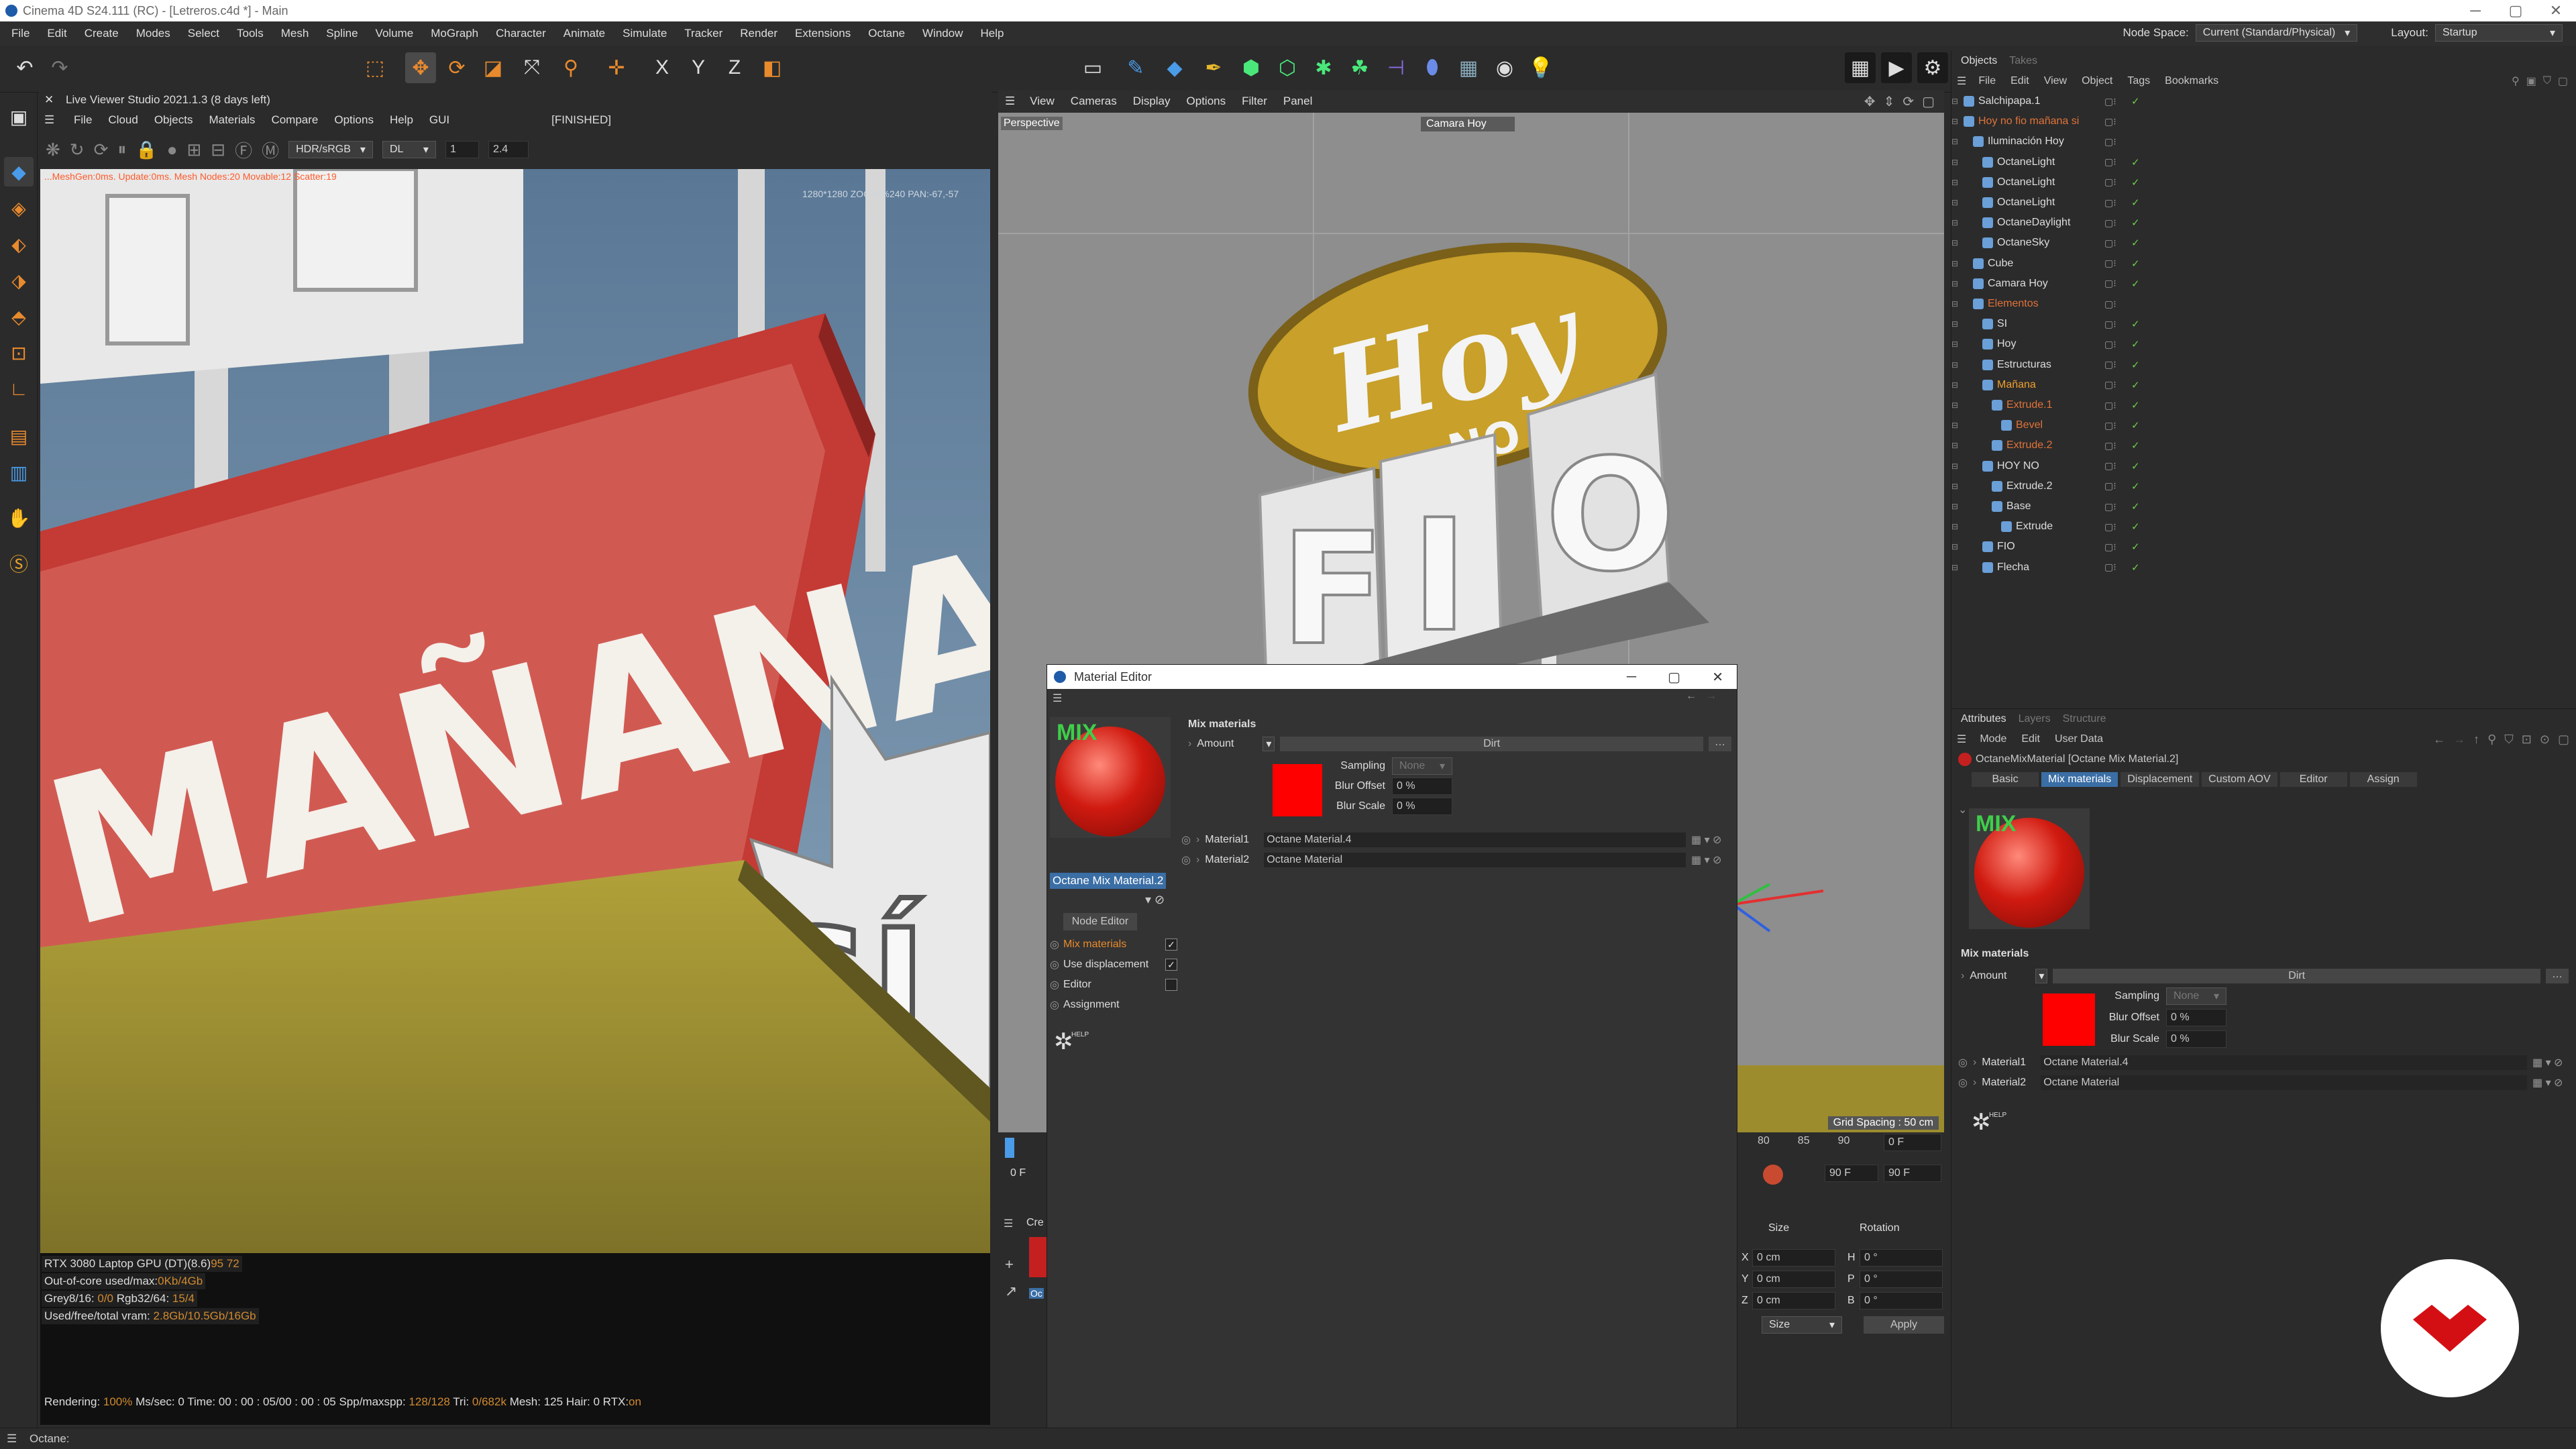 The height and width of the screenshot is (1449, 2576). What do you see at coordinates (1251, 67) in the screenshot?
I see `subdivision-icon: ⬢` at bounding box center [1251, 67].